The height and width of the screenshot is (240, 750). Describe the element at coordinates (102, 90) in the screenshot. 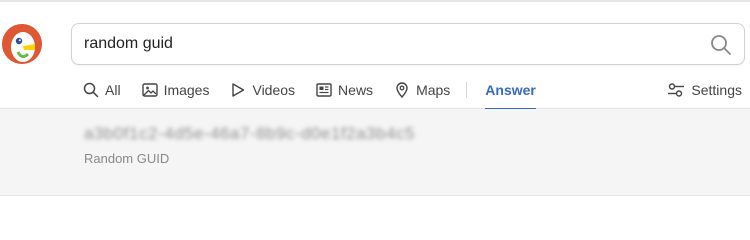

I see `tab-all: All` at that location.